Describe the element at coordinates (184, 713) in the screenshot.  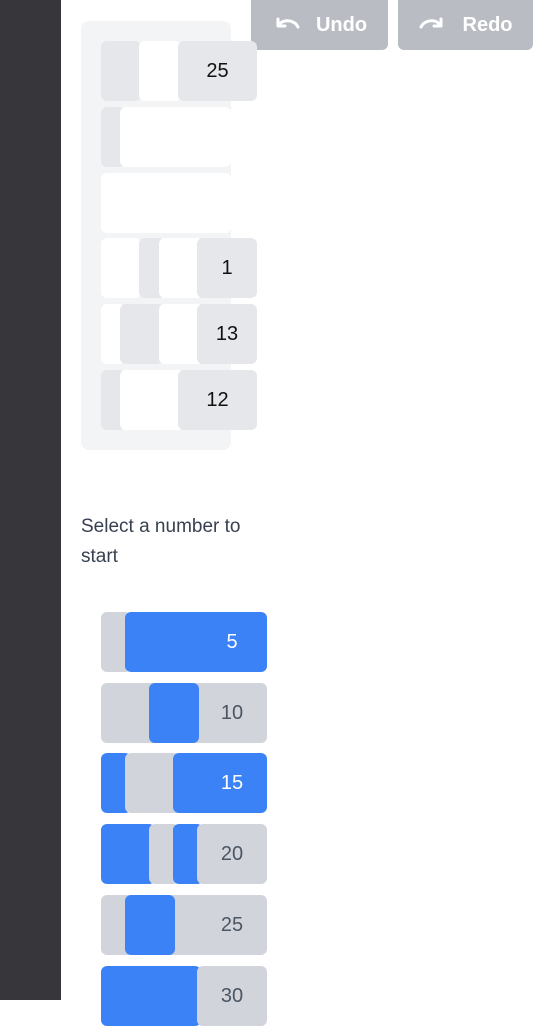
I see `number-choice-10: 10` at that location.